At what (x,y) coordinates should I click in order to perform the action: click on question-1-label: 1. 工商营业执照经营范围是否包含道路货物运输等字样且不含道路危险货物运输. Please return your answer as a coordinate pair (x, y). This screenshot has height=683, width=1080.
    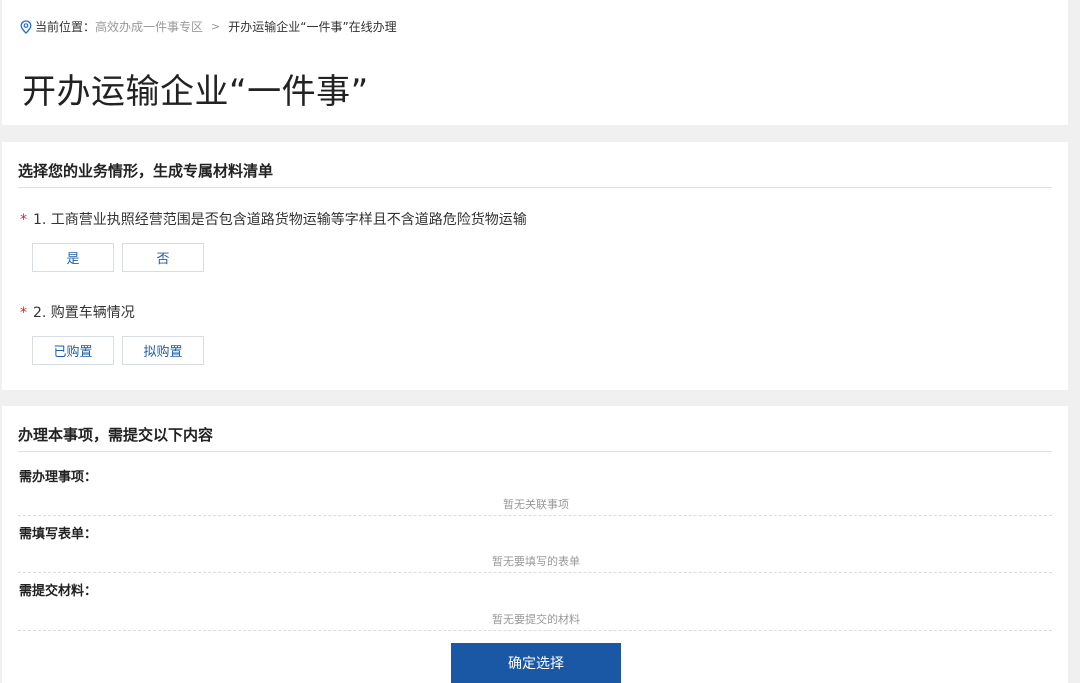
    Looking at the image, I should click on (280, 220).